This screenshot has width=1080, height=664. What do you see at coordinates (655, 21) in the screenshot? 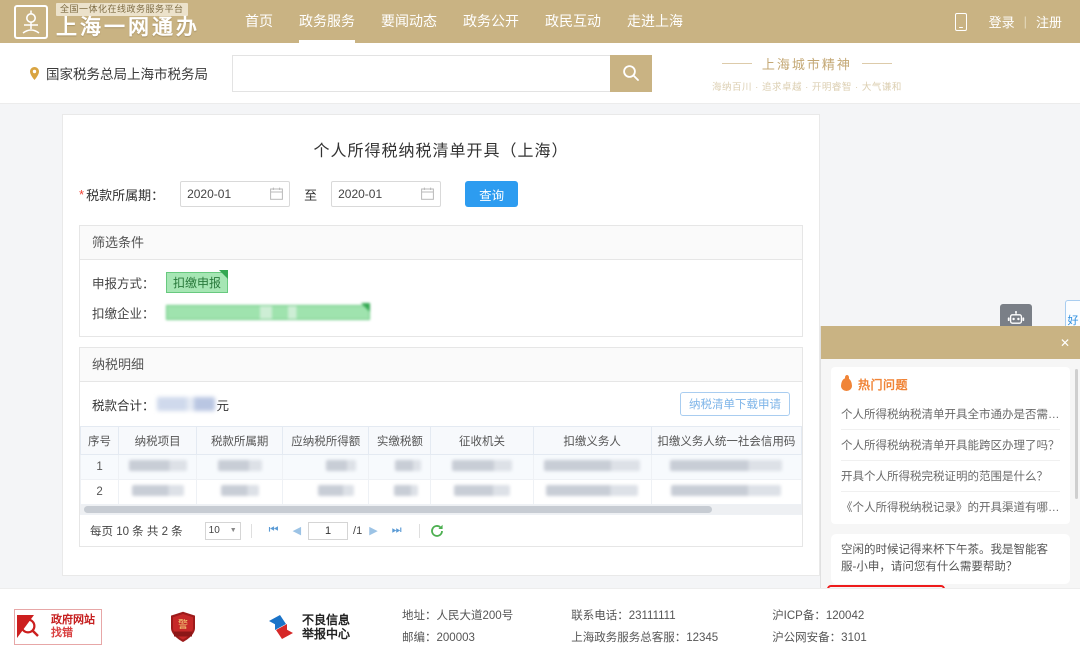
I see `nav-item-about-shanghai: 走进上海` at bounding box center [655, 21].